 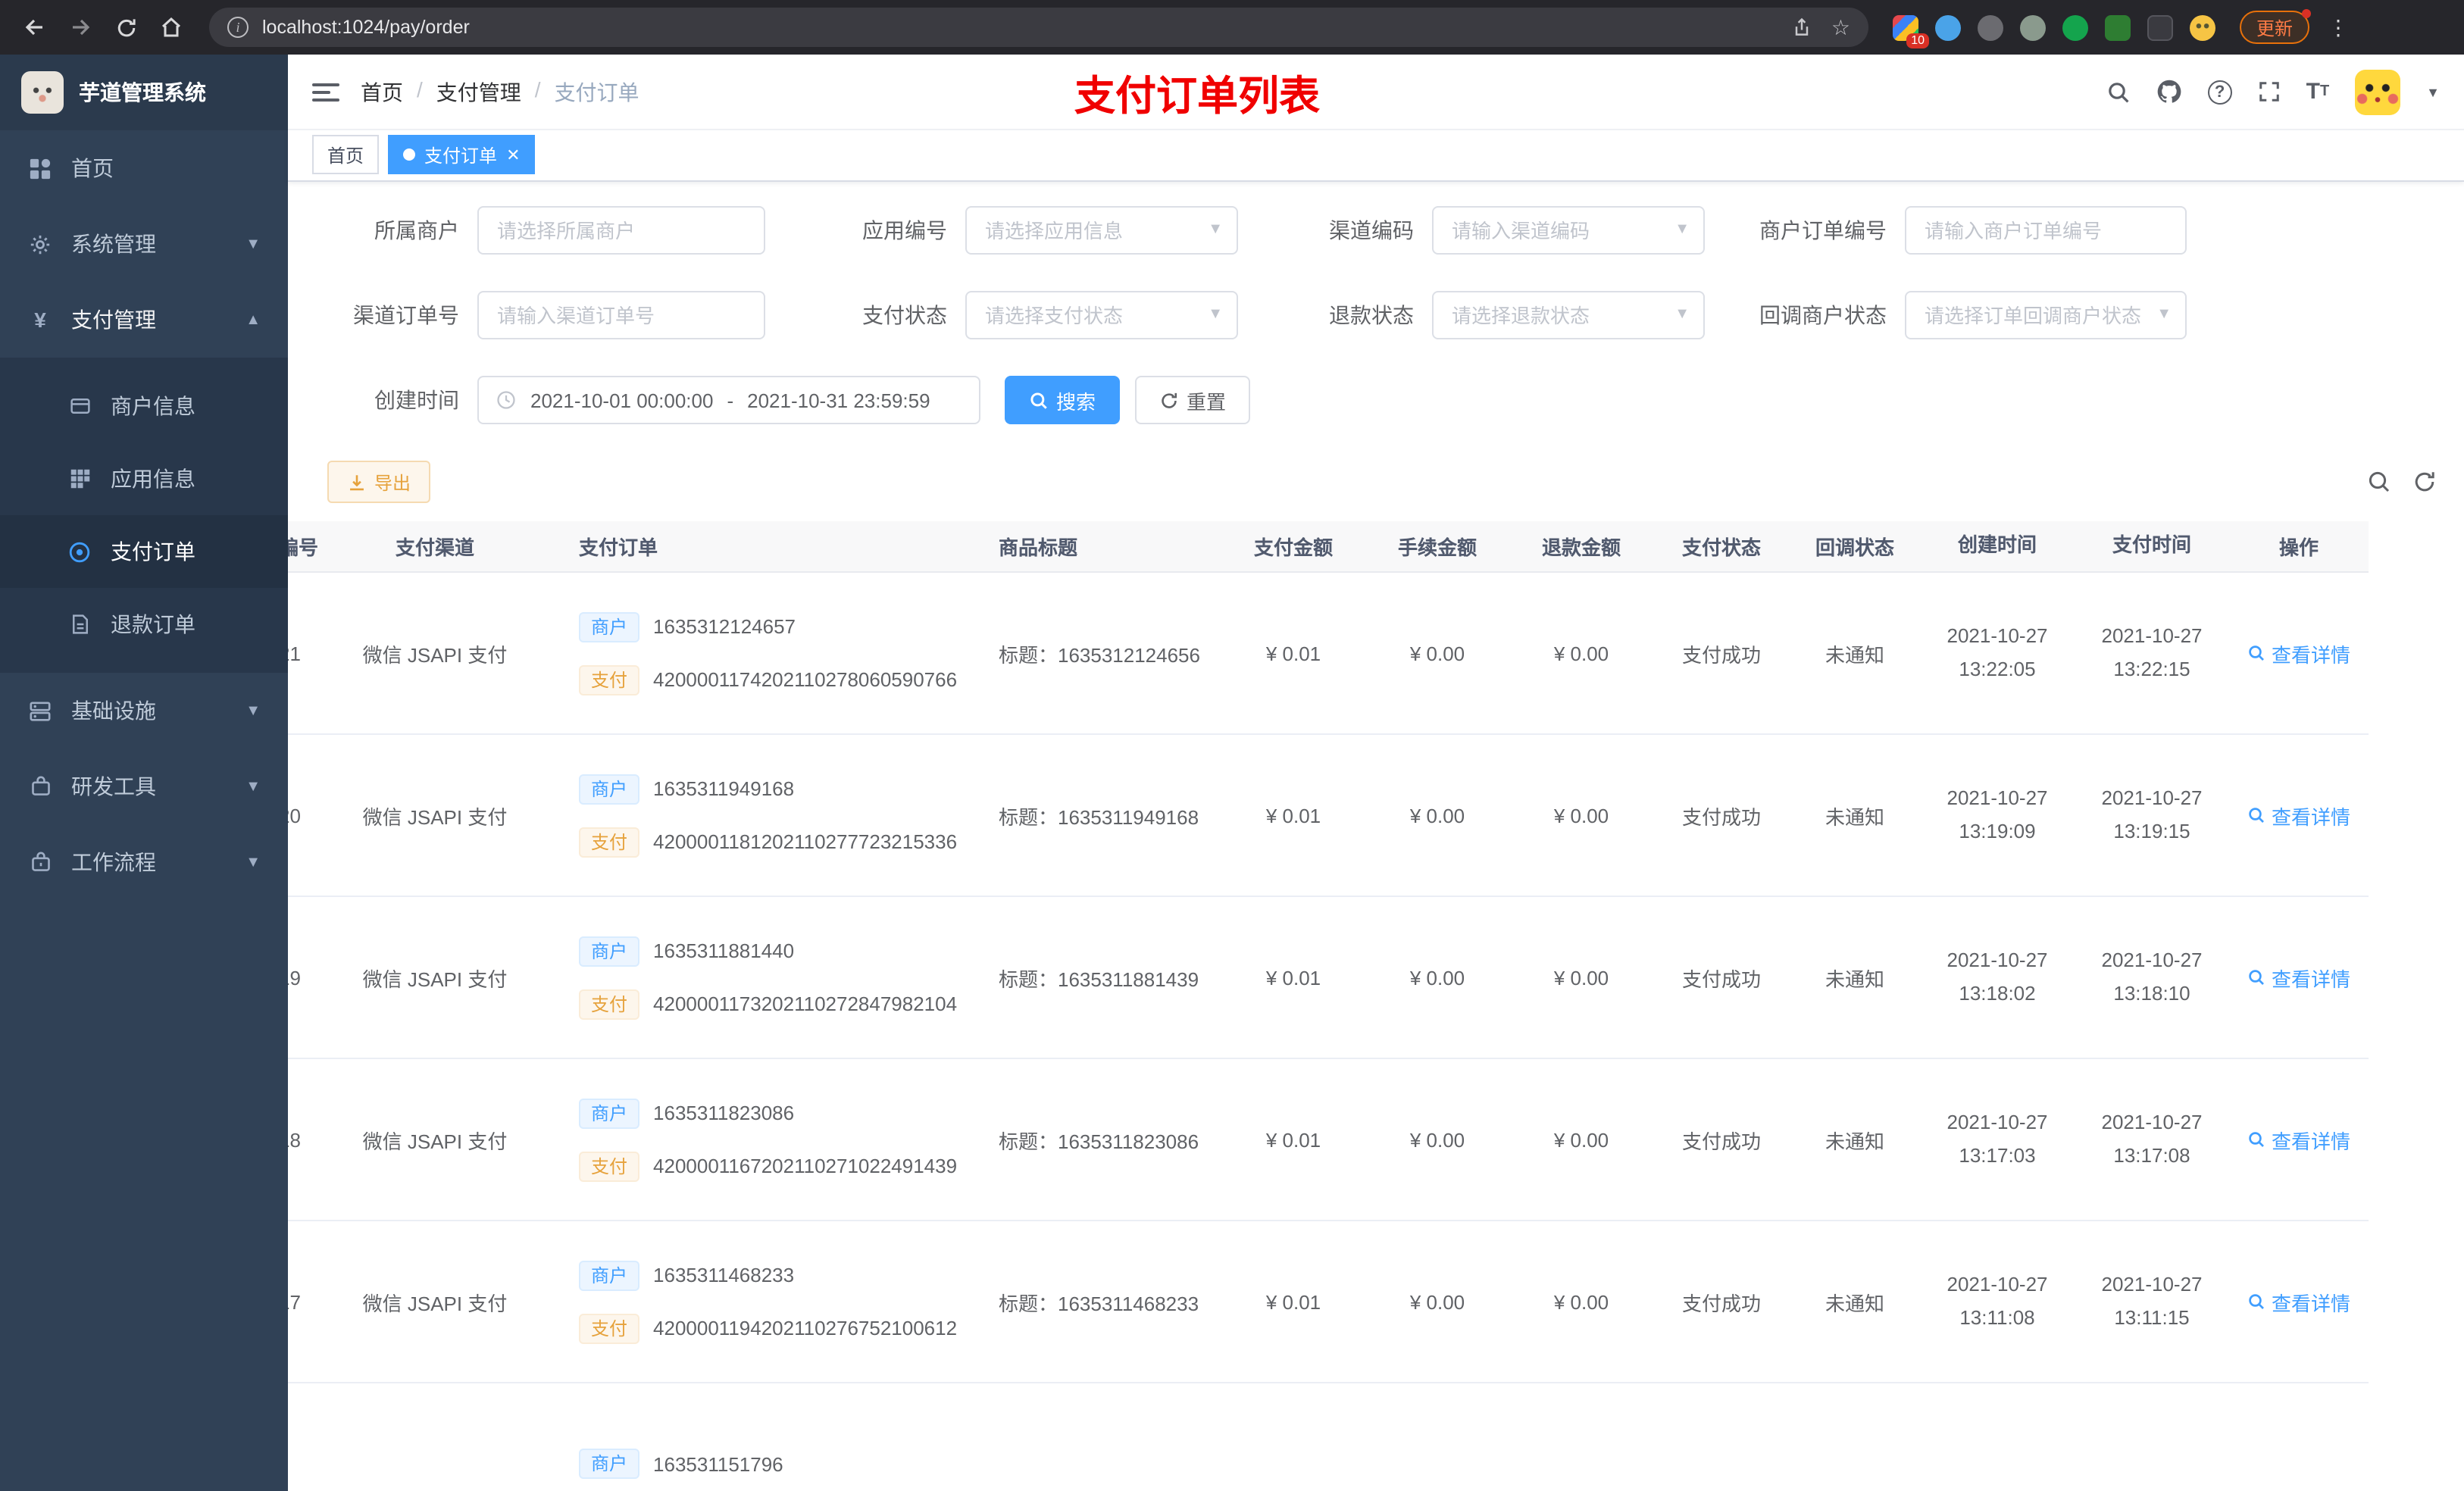 What do you see at coordinates (1581, 1301) in the screenshot?
I see `refund-amount: ¥ 0.00` at bounding box center [1581, 1301].